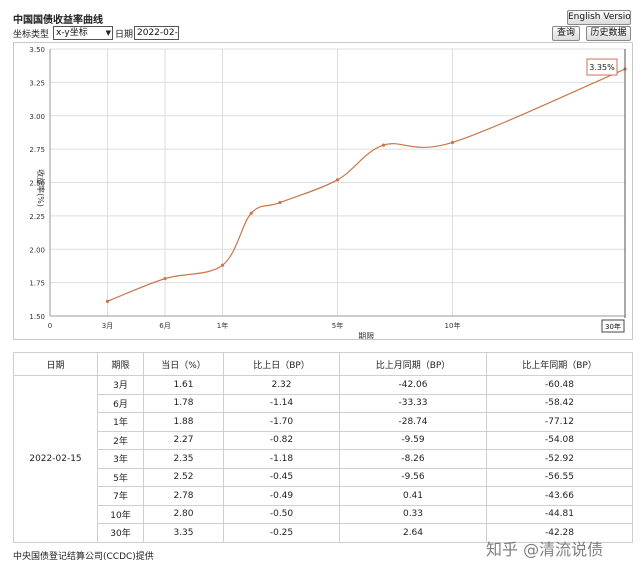 This screenshot has height=574, width=640. What do you see at coordinates (183, 440) in the screenshot?
I see `today-cell: 2.27` at bounding box center [183, 440].